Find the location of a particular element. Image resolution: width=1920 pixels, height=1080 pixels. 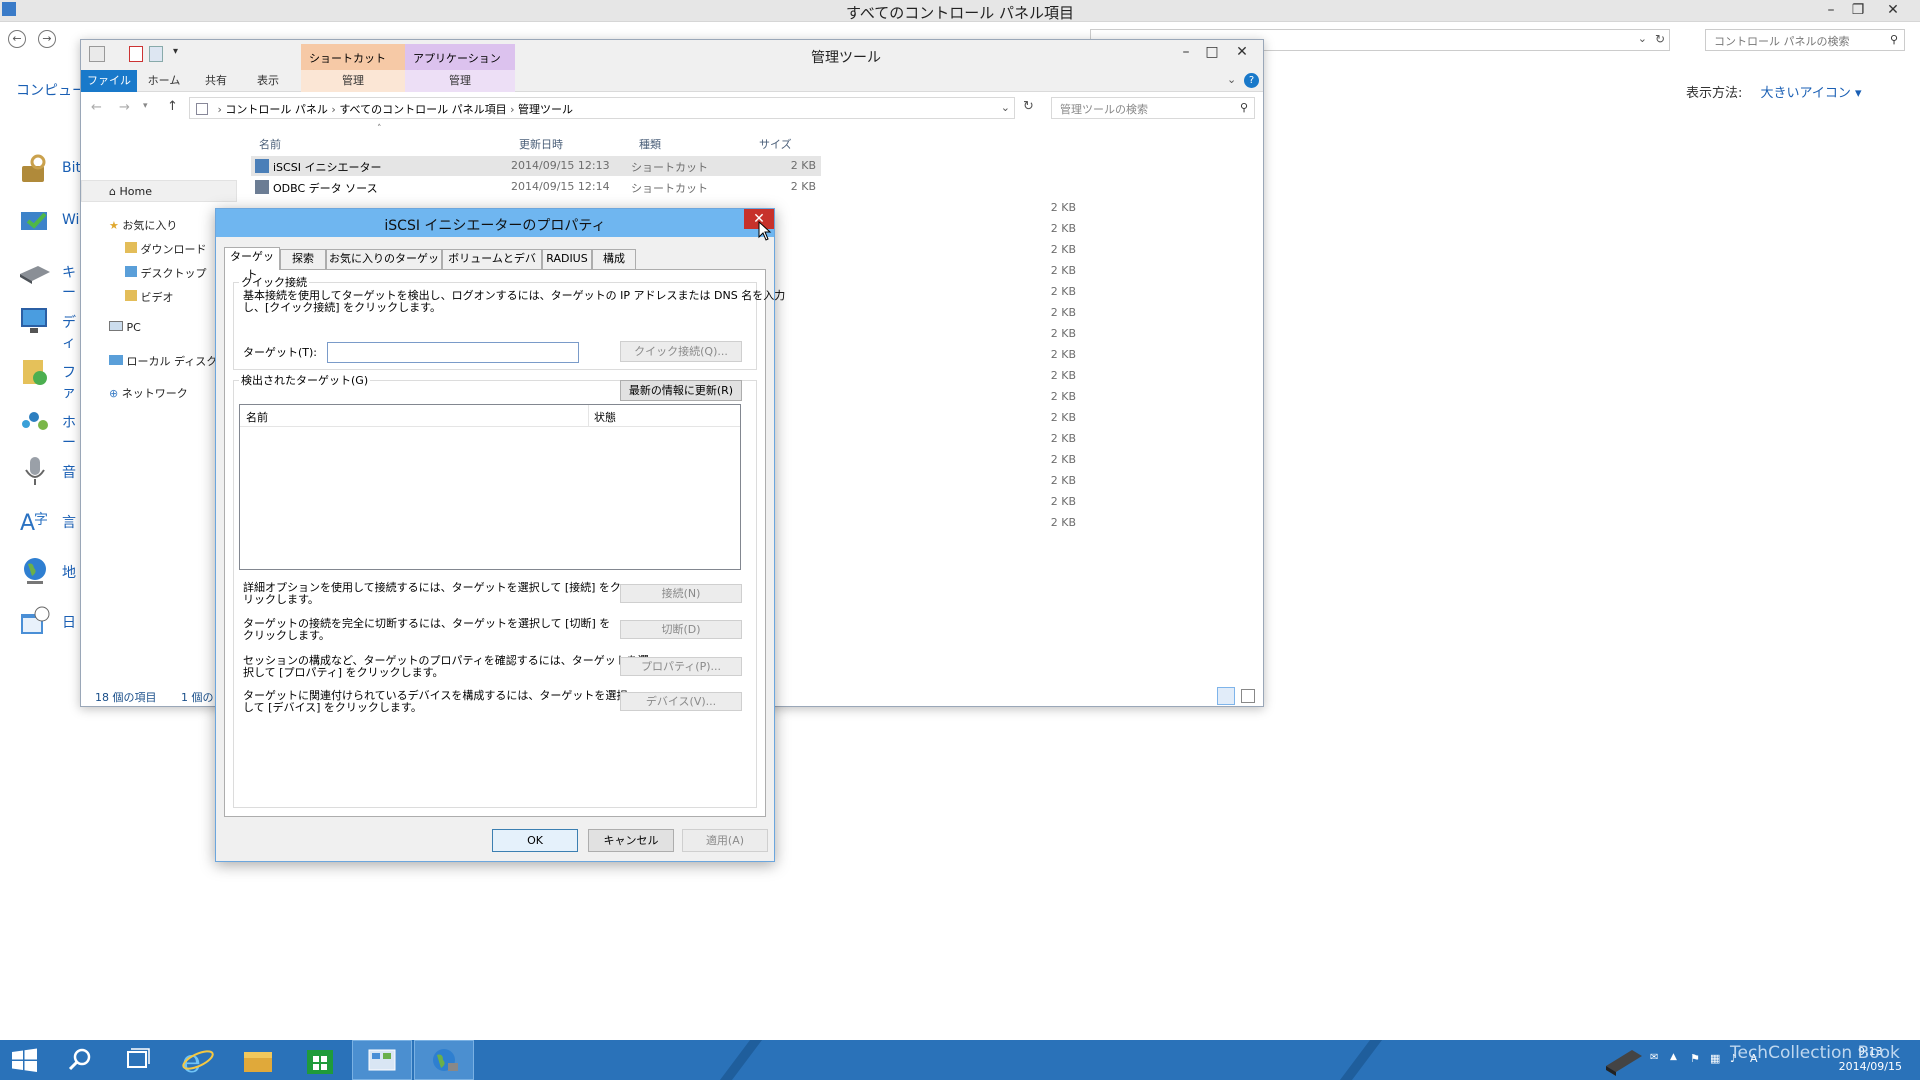

recent-locations-icon: ▾ is located at coordinates (145, 106).